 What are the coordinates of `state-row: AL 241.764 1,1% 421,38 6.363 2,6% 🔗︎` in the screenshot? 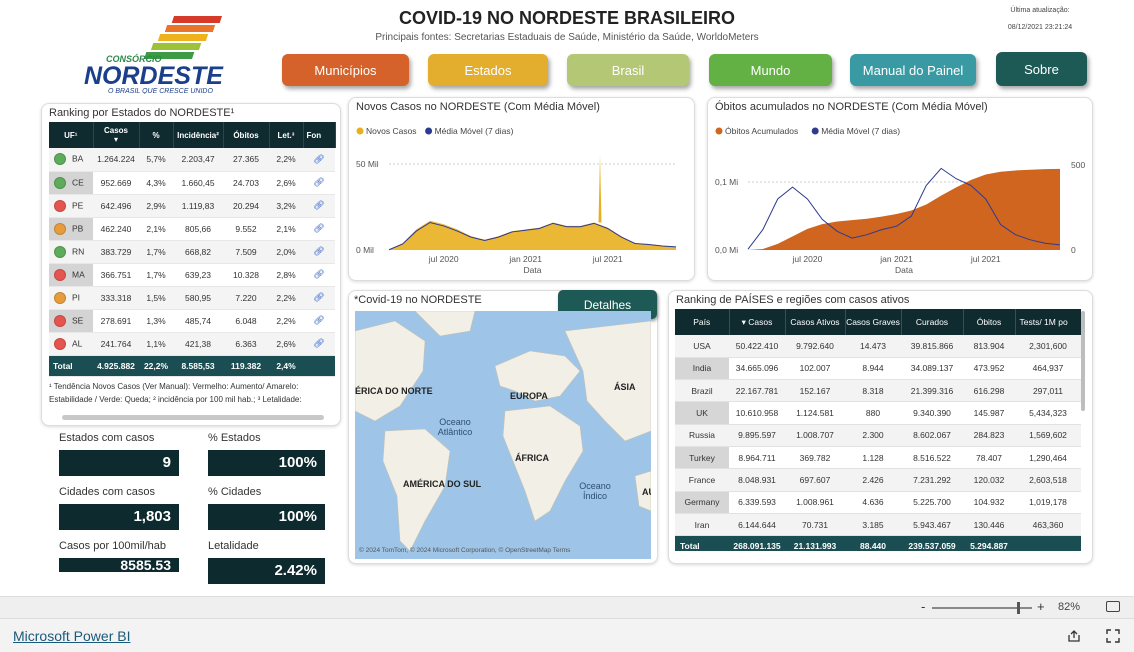 It's located at (192, 344).